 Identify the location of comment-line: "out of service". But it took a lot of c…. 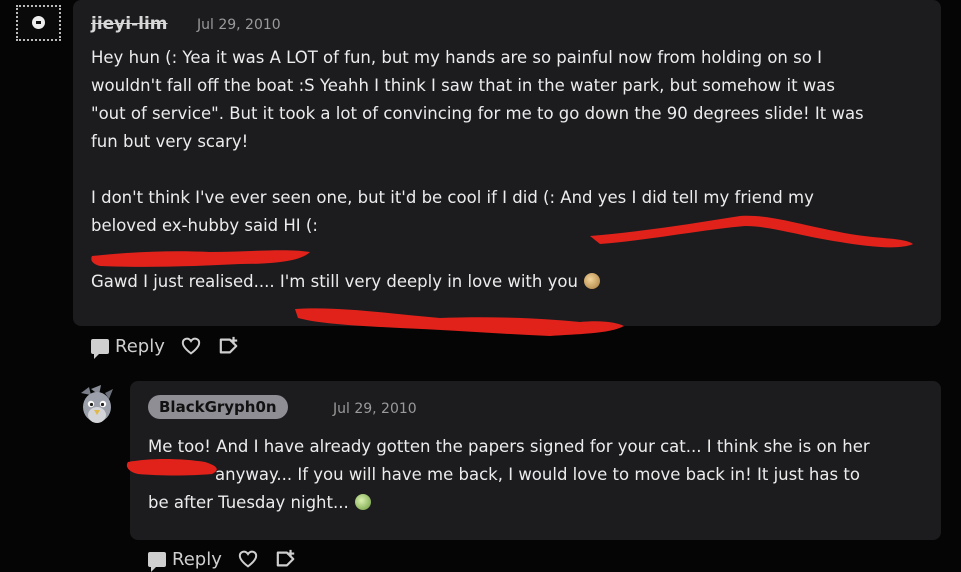
(477, 113).